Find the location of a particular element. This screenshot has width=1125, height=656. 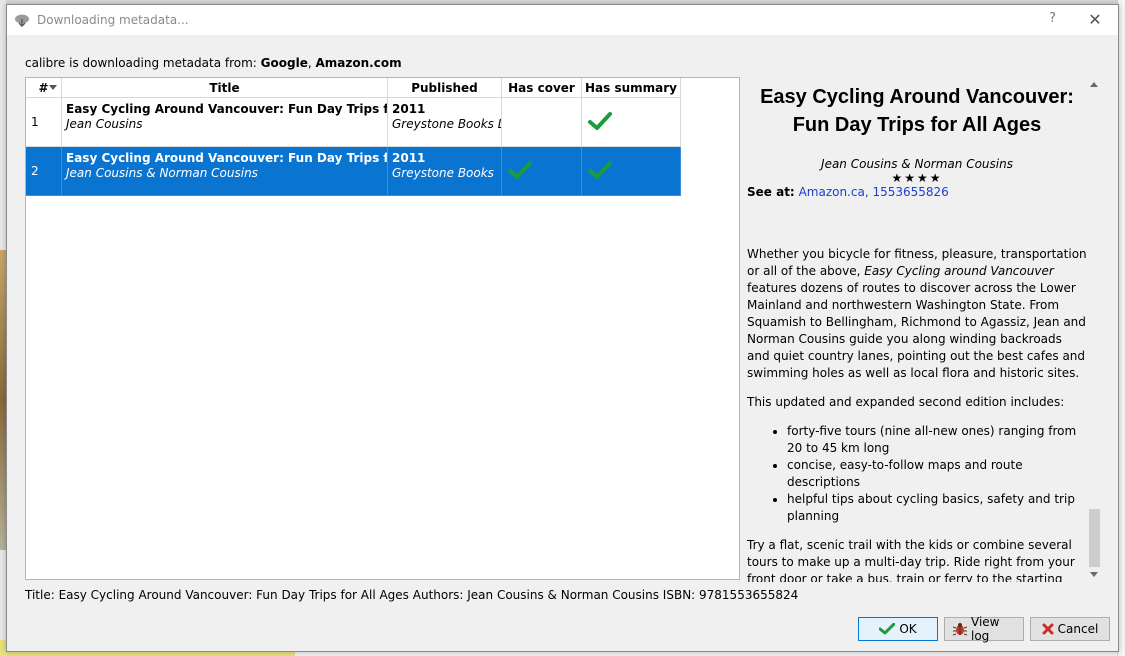

view-log-label: View log is located at coordinates (985, 629).